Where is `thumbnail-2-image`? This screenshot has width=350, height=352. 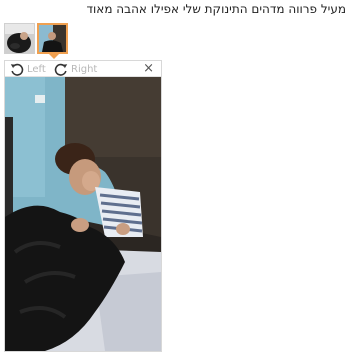
thumbnail-2-image is located at coordinates (52, 38).